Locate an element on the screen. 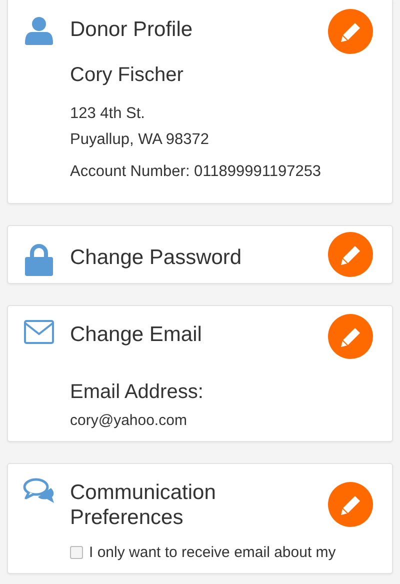 This screenshot has width=400, height=584. checkbox is located at coordinates (76, 552).